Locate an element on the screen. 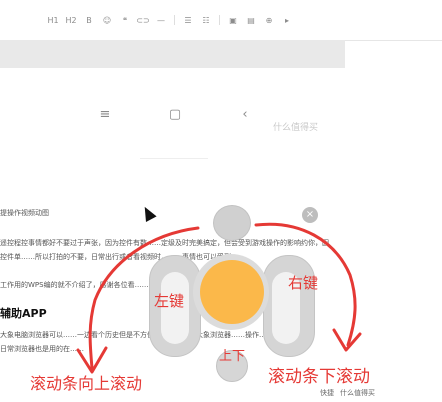 The height and width of the screenshot is (402, 442). left-key-label: 左键 is located at coordinates (169, 301).